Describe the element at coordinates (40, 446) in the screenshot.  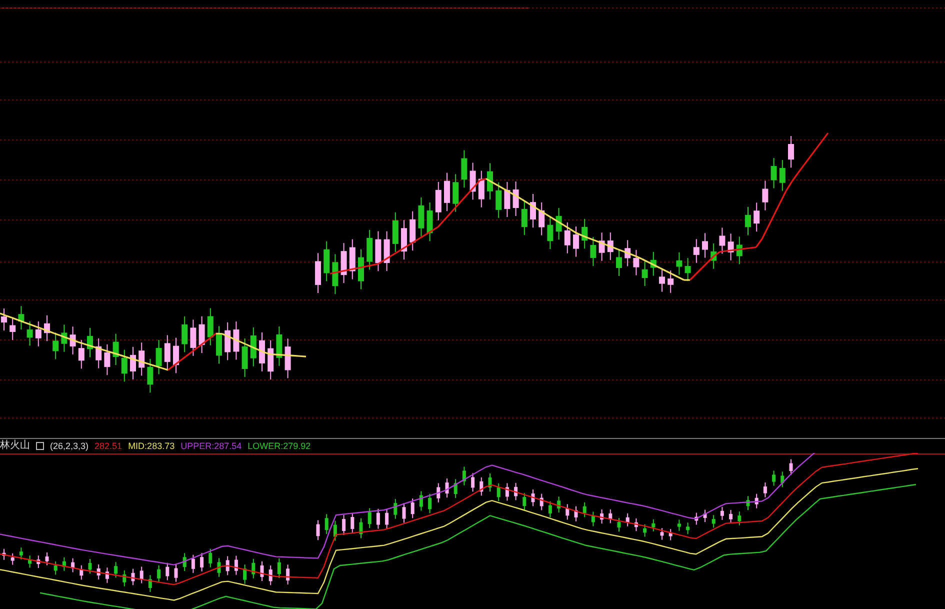
I see `toggle-icon` at that location.